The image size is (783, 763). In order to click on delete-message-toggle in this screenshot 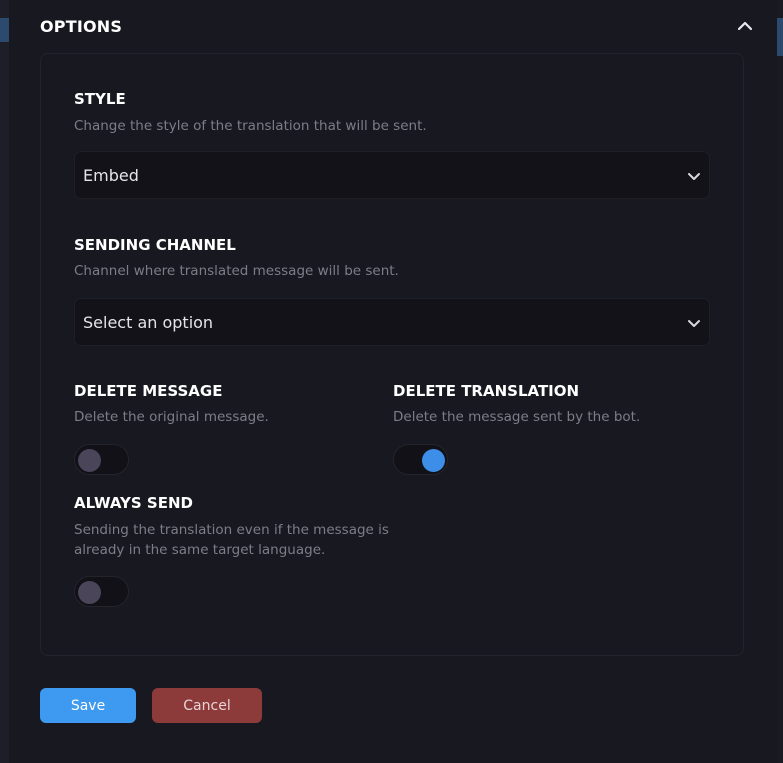, I will do `click(101, 459)`.